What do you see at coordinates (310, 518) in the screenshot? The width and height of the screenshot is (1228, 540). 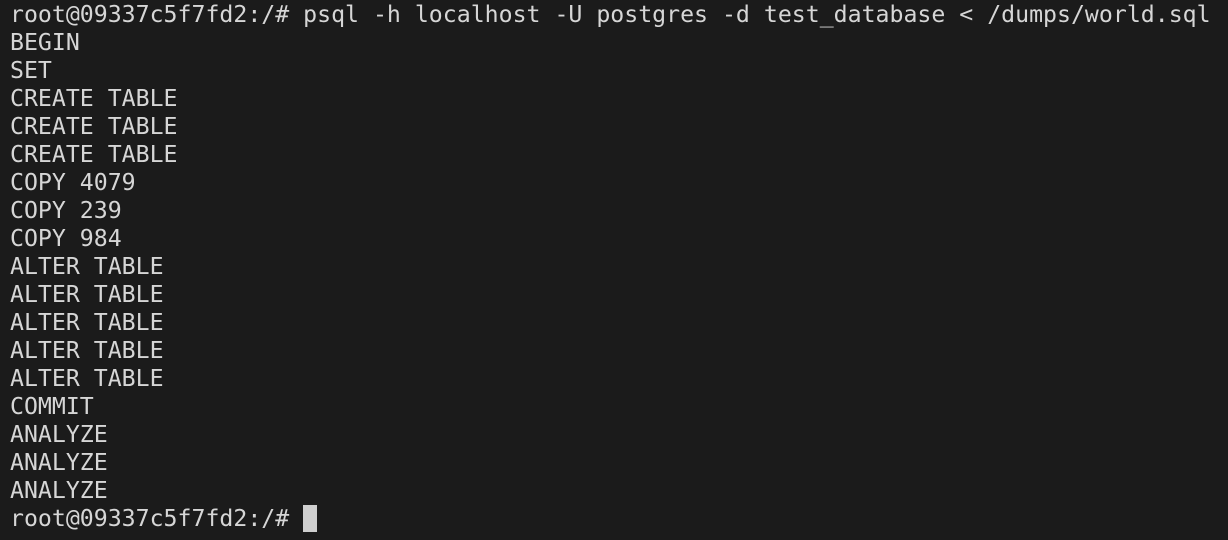 I see `text-cursor` at bounding box center [310, 518].